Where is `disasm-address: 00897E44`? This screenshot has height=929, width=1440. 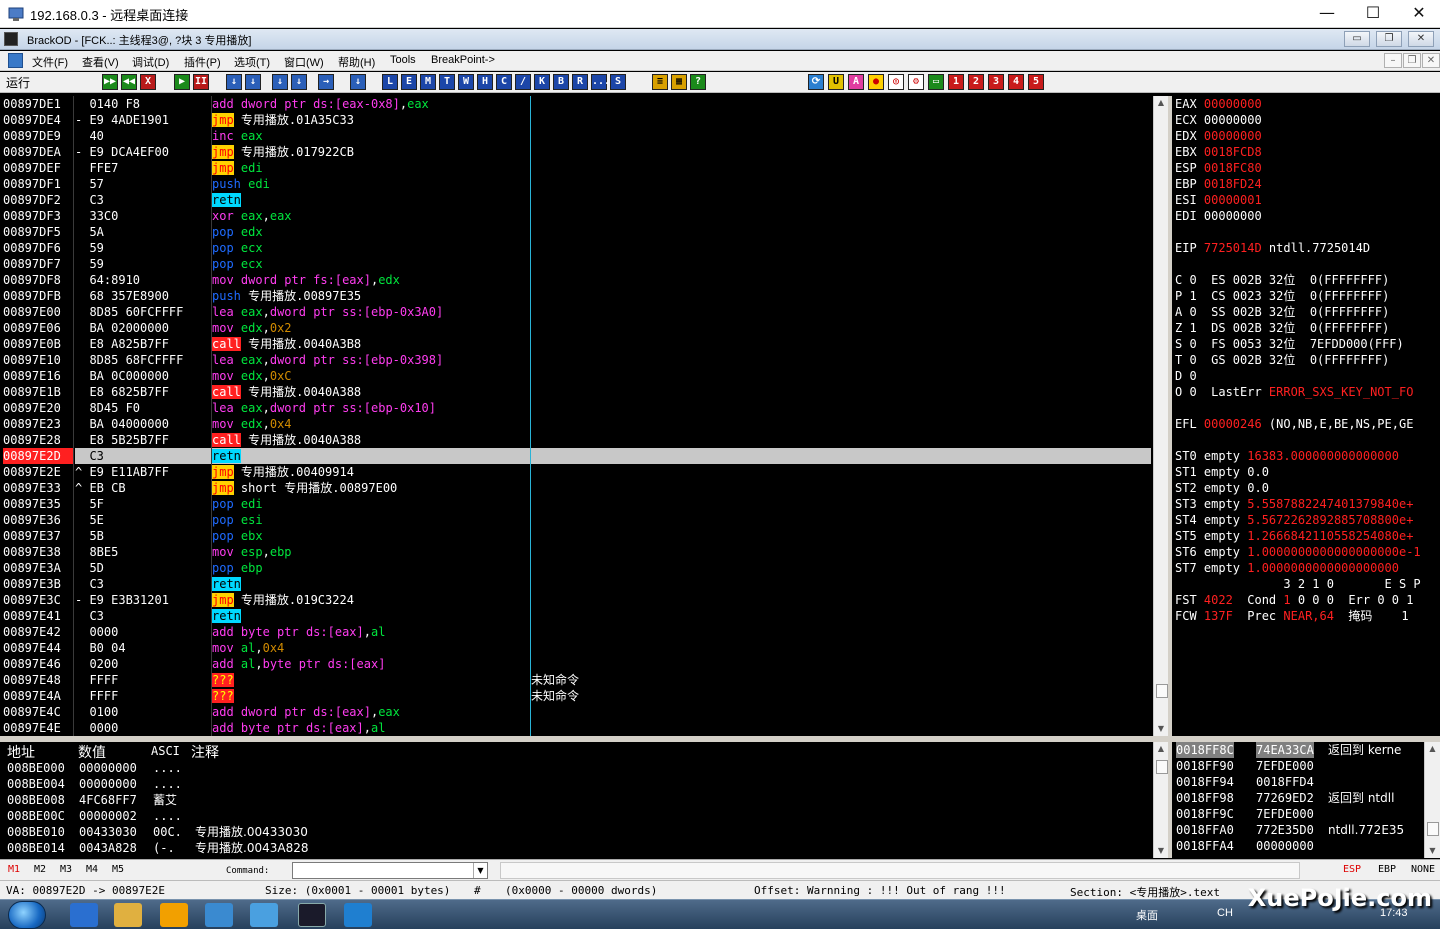
disasm-address: 00897E44 is located at coordinates (38, 648).